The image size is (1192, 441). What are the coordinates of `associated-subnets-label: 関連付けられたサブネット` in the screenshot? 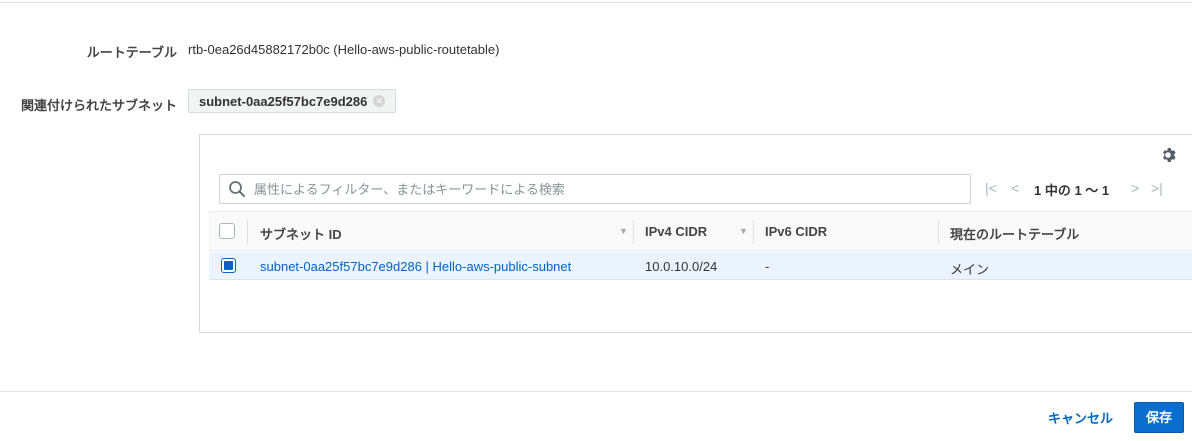 It's located at (98, 105).